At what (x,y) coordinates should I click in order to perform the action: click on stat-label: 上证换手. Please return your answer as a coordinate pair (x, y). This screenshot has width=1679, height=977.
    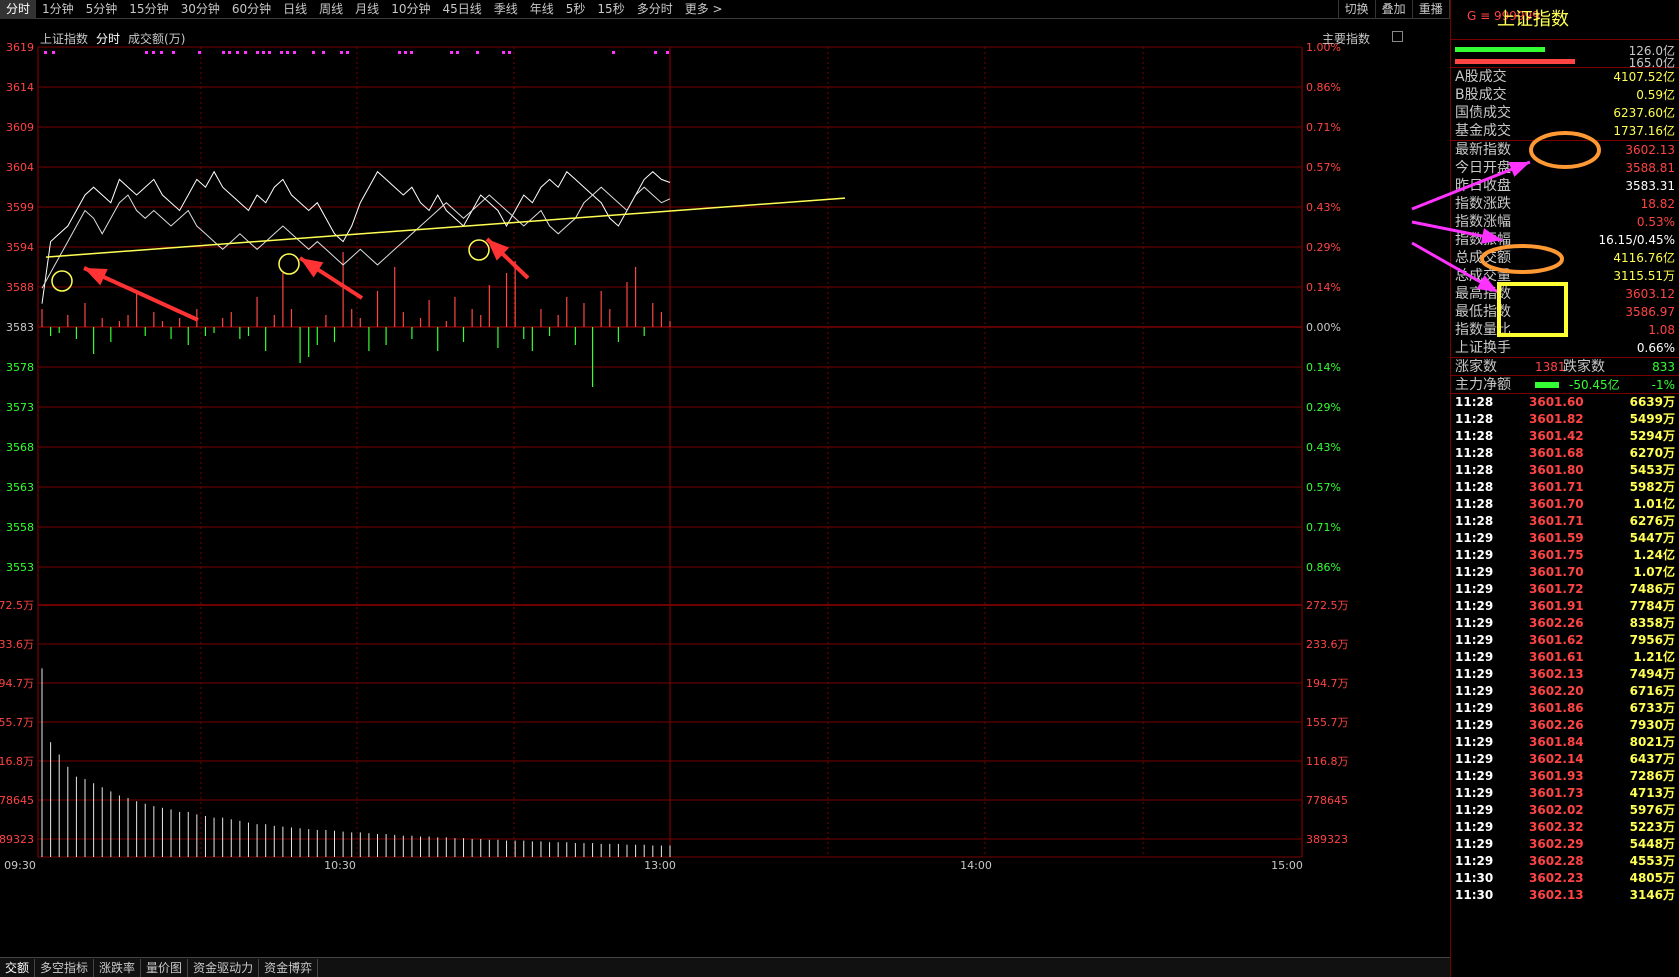
    Looking at the image, I should click on (1483, 348).